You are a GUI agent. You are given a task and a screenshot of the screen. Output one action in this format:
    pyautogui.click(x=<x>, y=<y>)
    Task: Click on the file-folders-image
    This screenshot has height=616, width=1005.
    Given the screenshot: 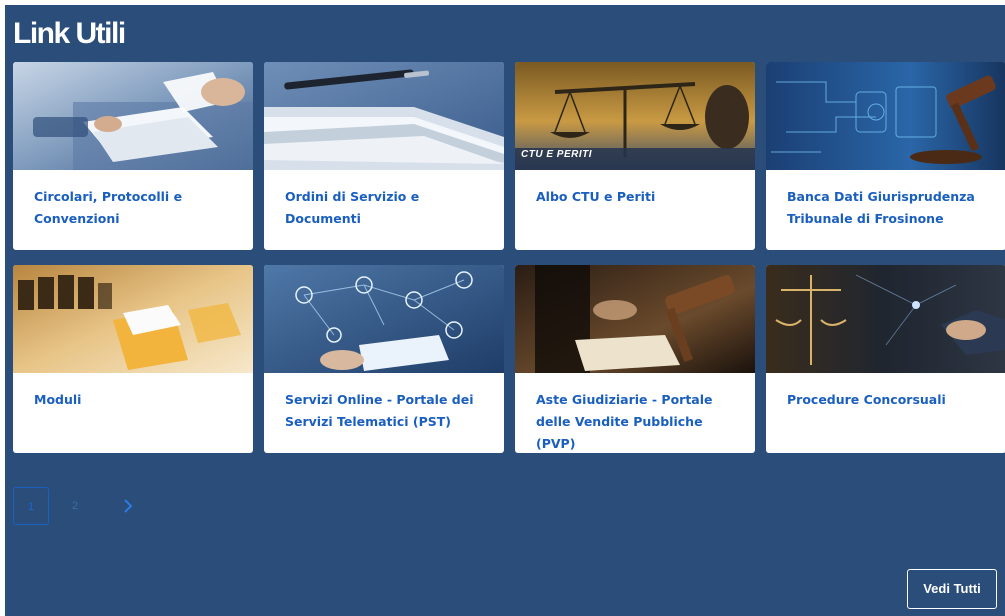 What is the action you would take?
    pyautogui.click(x=133, y=319)
    